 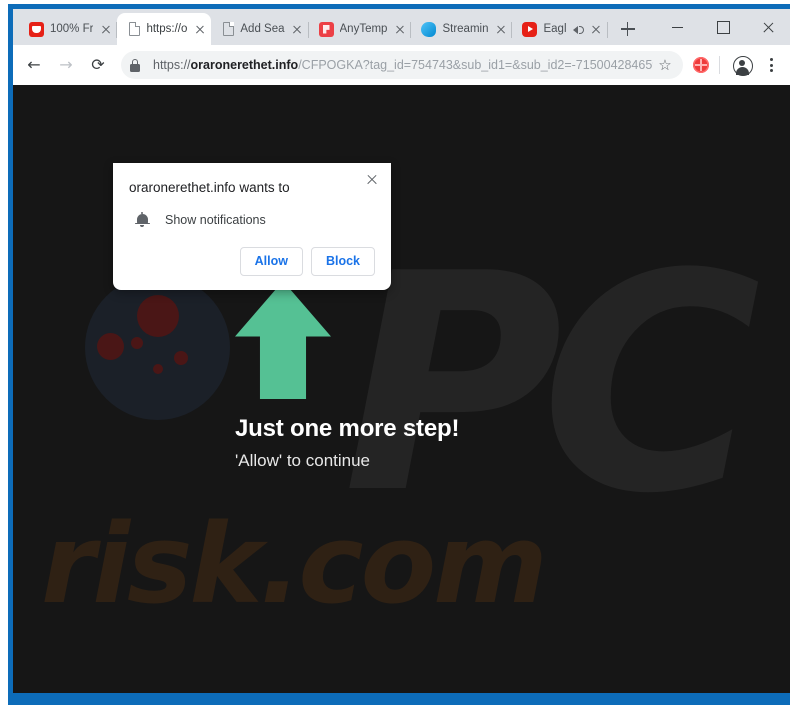 I want to click on profile-avatar-icon, so click(x=742, y=65).